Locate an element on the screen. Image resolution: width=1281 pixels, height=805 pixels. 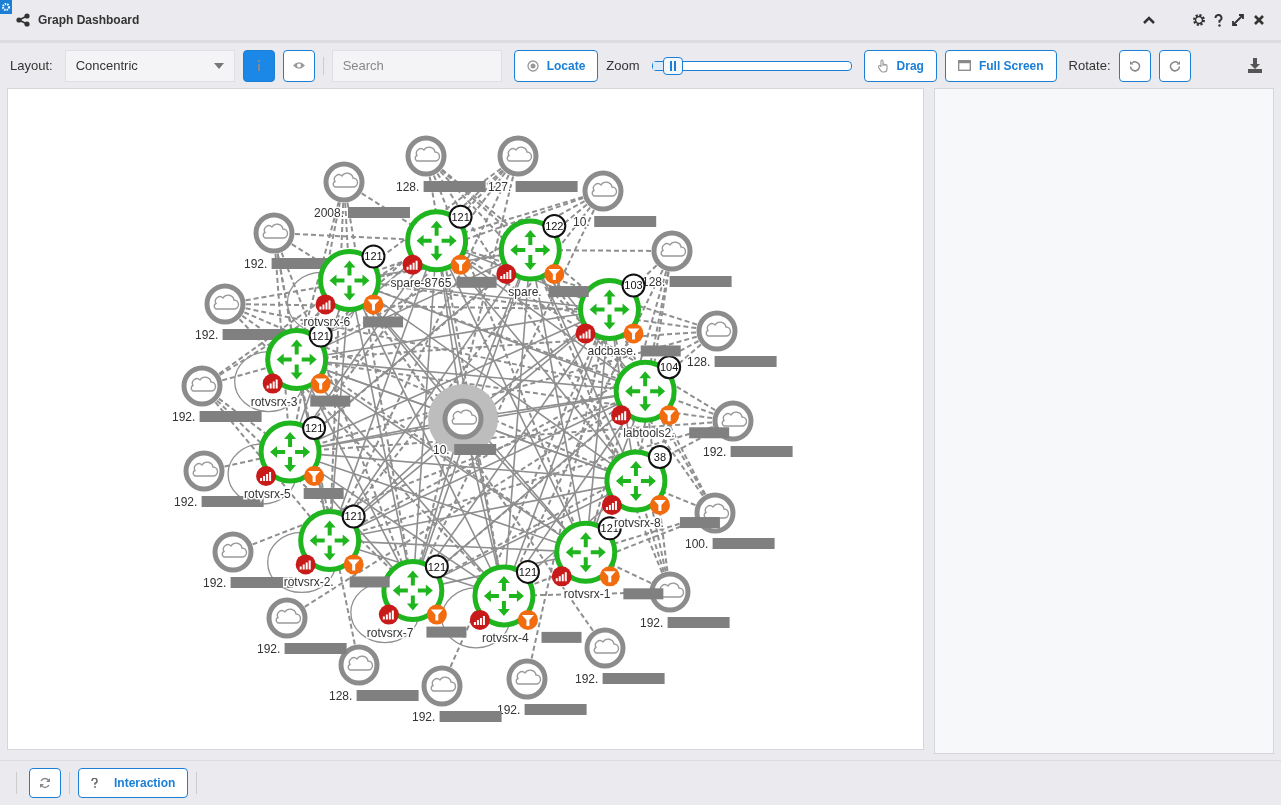
interaction-button: Interaction is located at coordinates (133, 783).